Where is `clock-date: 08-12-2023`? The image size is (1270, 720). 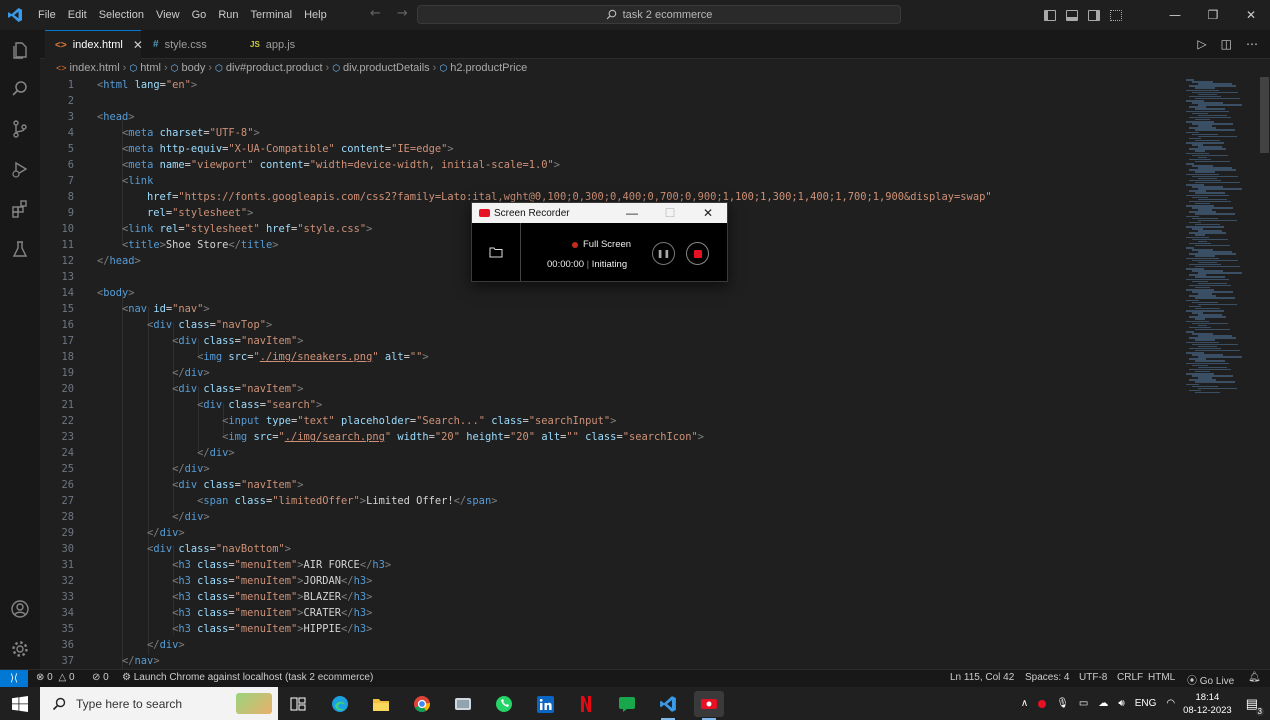 clock-date: 08-12-2023 is located at coordinates (1207, 710).